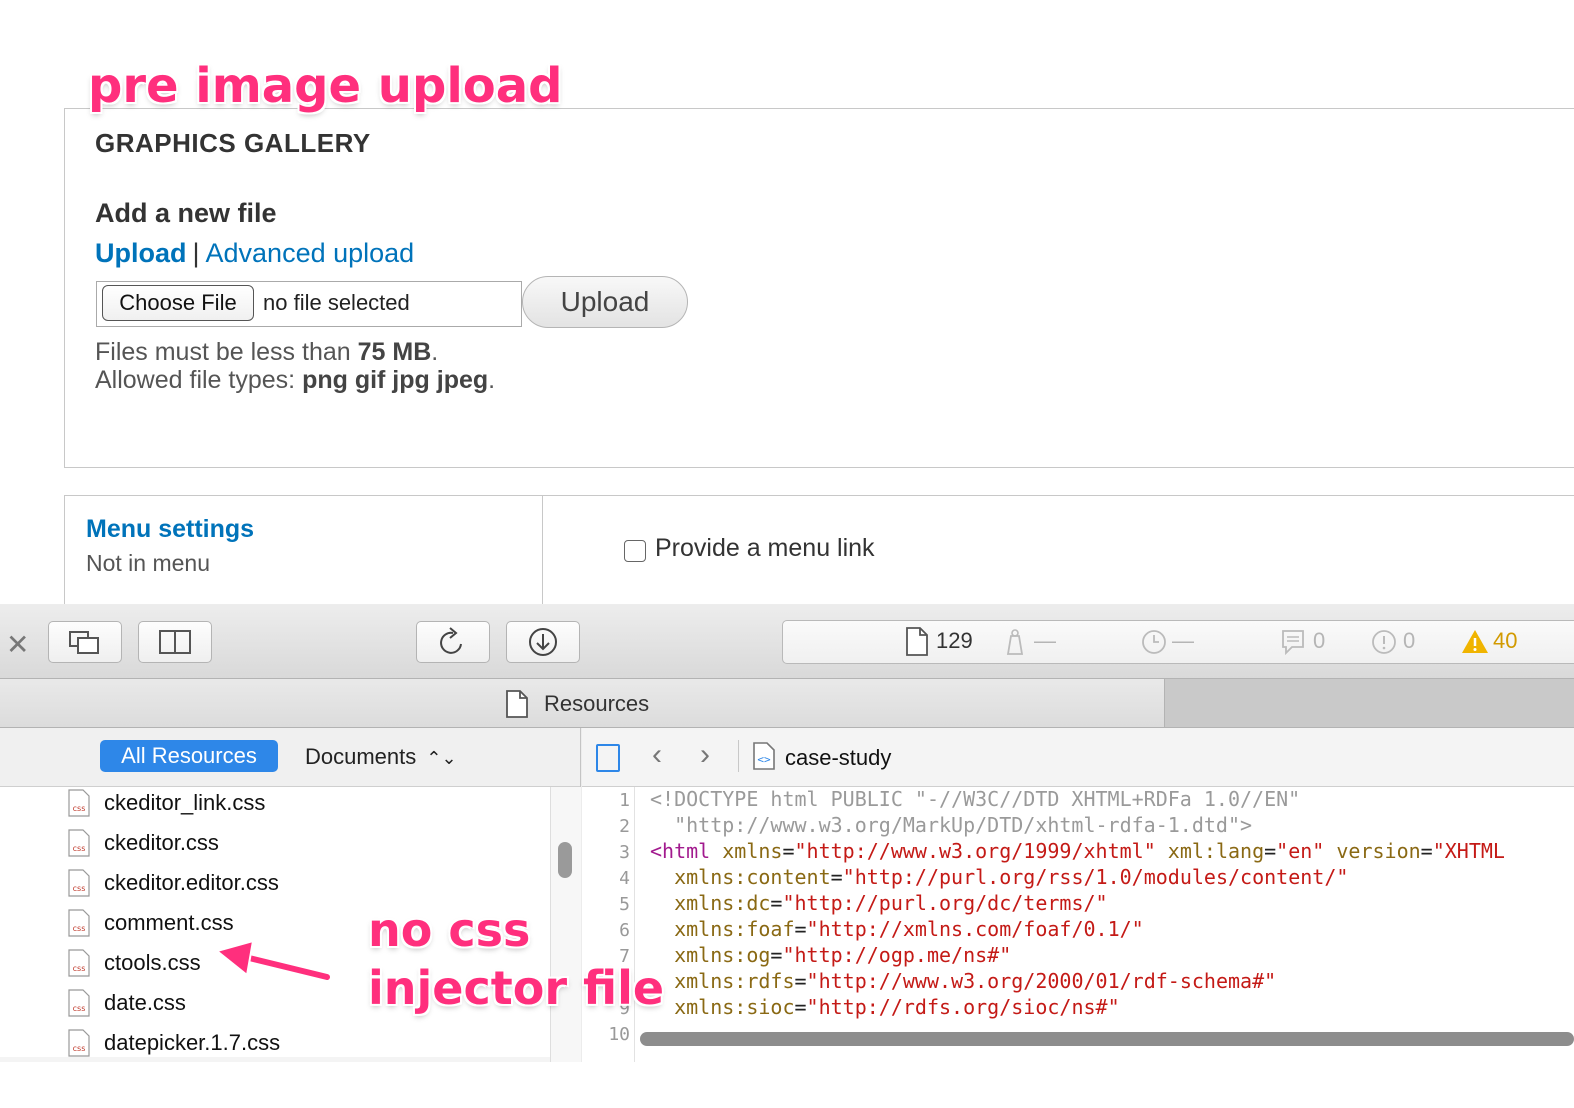 The width and height of the screenshot is (1574, 1108). Describe the element at coordinates (722, 981) in the screenshot. I see `code-attr: xmlns:rdfs` at that location.